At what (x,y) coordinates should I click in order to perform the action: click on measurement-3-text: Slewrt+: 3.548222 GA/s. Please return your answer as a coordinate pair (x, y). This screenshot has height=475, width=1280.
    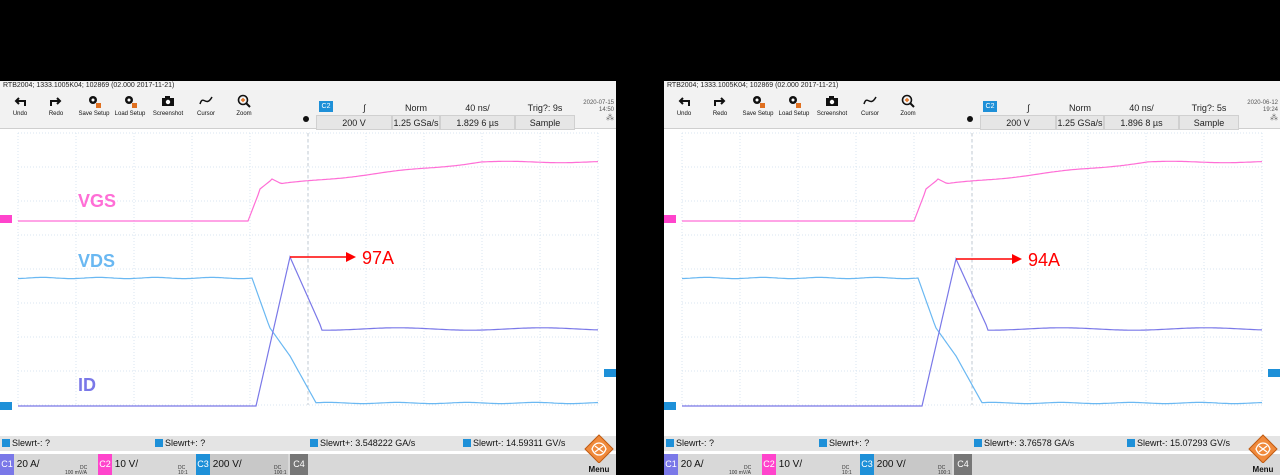
    Looking at the image, I should click on (368, 443).